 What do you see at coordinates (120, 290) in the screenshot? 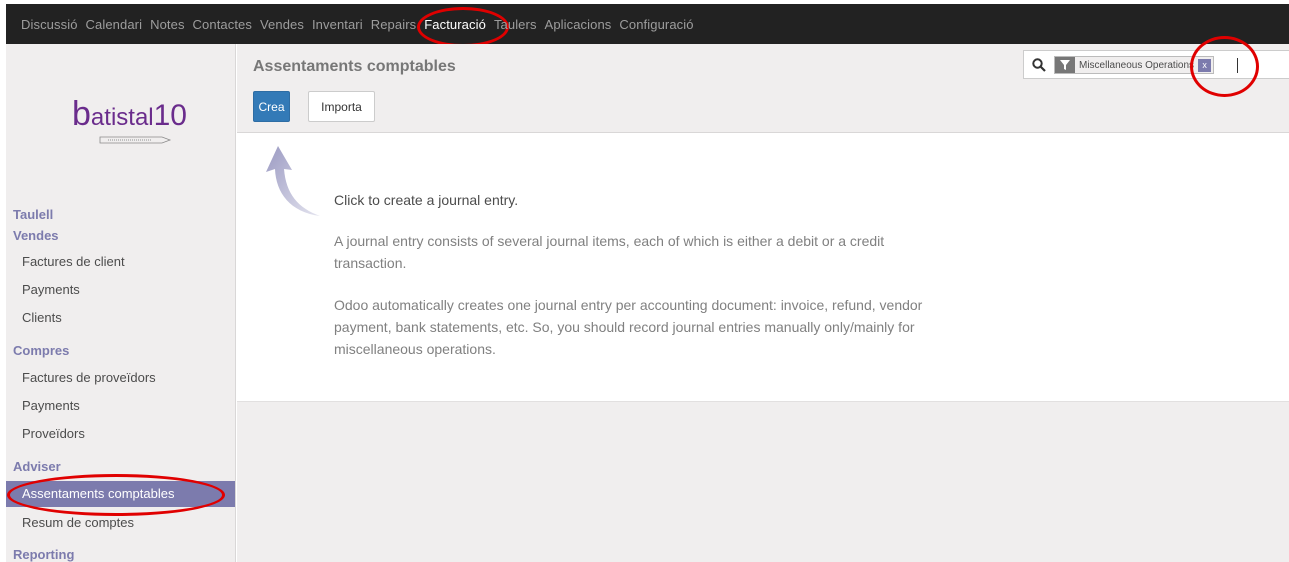
I see `sidebar-item-payments-sales: Payments` at bounding box center [120, 290].